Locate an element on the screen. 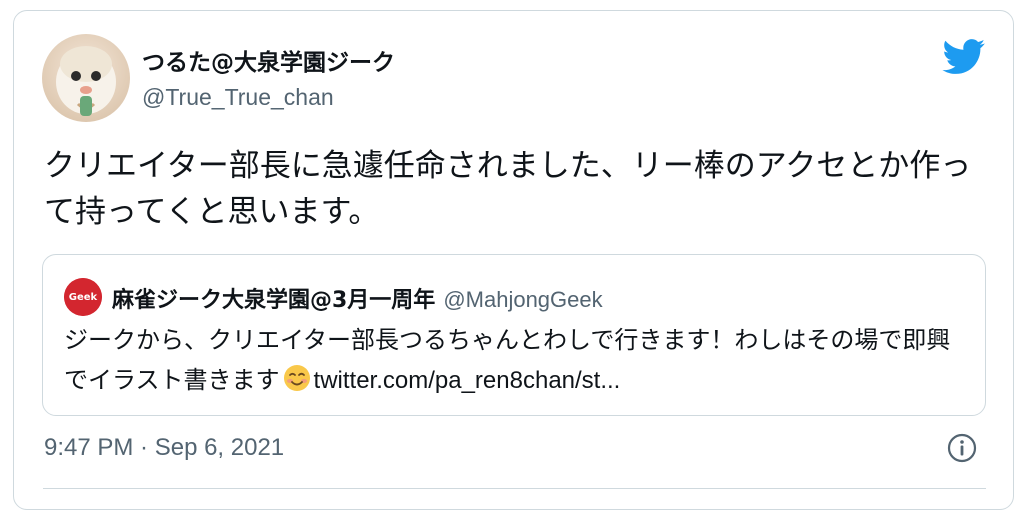 The width and height of the screenshot is (1024, 510). tweet-timestamp: 9:47 PM · Sep 6, 2021 is located at coordinates (164, 448).